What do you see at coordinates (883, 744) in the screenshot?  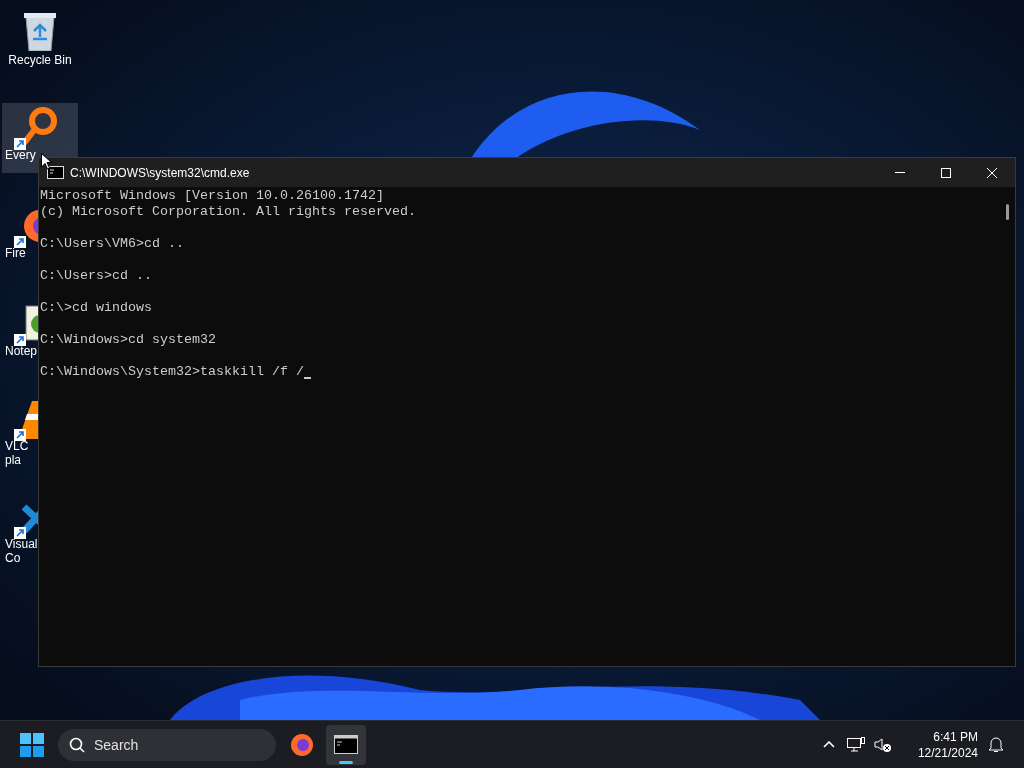 I see `speaker-muted-icon` at bounding box center [883, 744].